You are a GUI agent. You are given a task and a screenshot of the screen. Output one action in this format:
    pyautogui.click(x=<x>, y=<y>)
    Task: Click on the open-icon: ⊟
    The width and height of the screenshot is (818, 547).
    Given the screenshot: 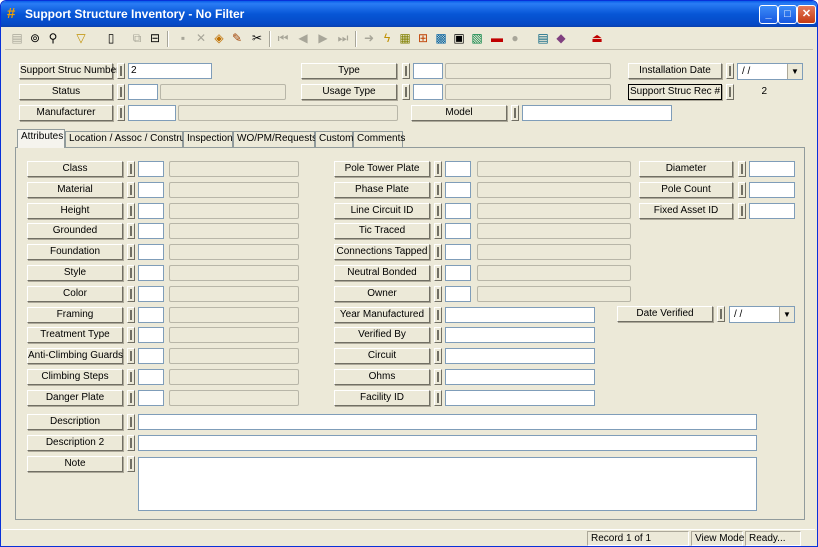 What is the action you would take?
    pyautogui.click(x=155, y=38)
    